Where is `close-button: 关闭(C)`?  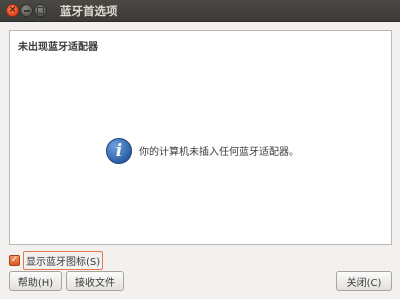
close-button: 关闭(C) is located at coordinates (364, 281).